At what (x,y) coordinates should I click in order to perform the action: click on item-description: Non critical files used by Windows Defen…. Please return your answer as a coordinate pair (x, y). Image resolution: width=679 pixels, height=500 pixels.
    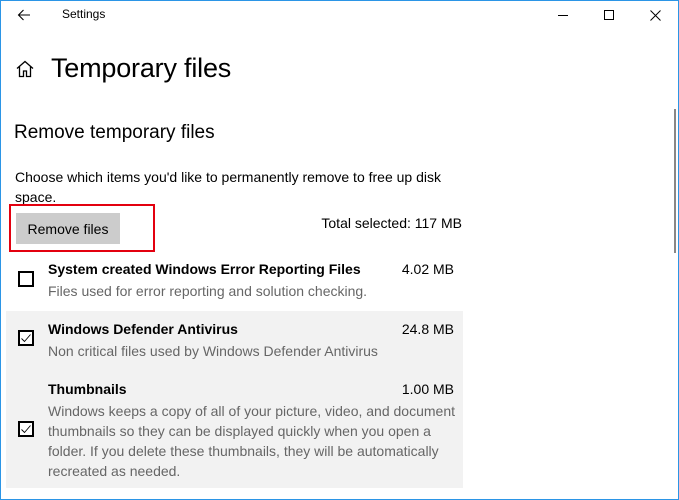
    Looking at the image, I should click on (213, 351).